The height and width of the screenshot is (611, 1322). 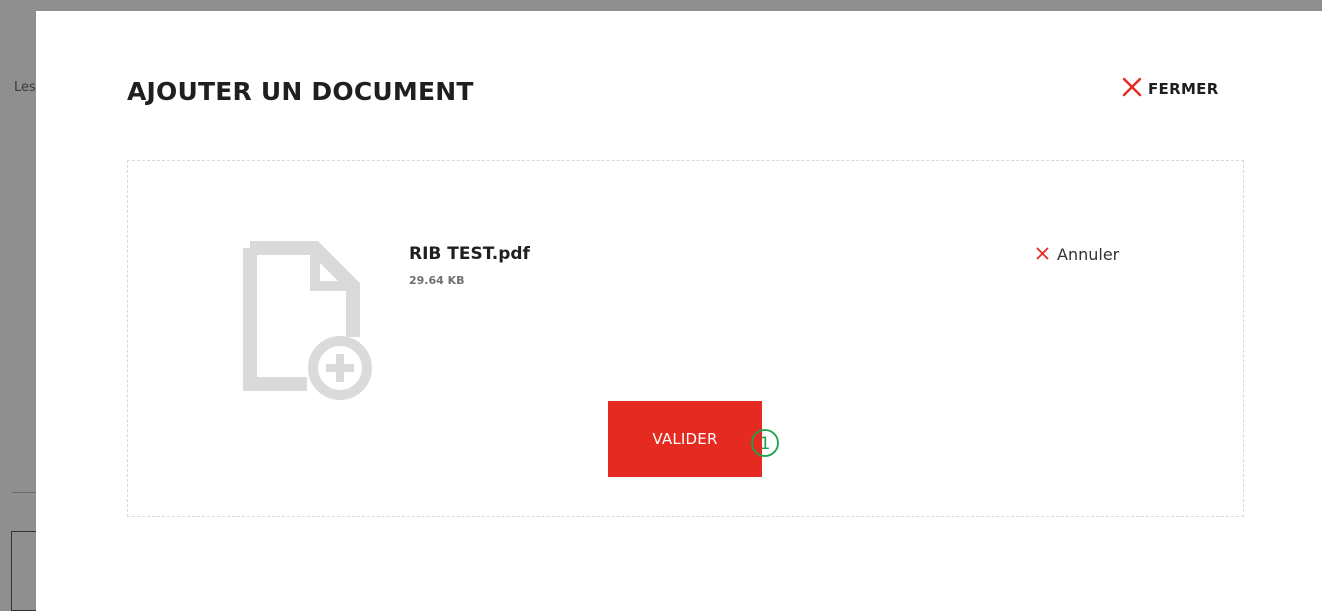 I want to click on modal-title: AJOUTER UN DOCUMENT, so click(x=300, y=91).